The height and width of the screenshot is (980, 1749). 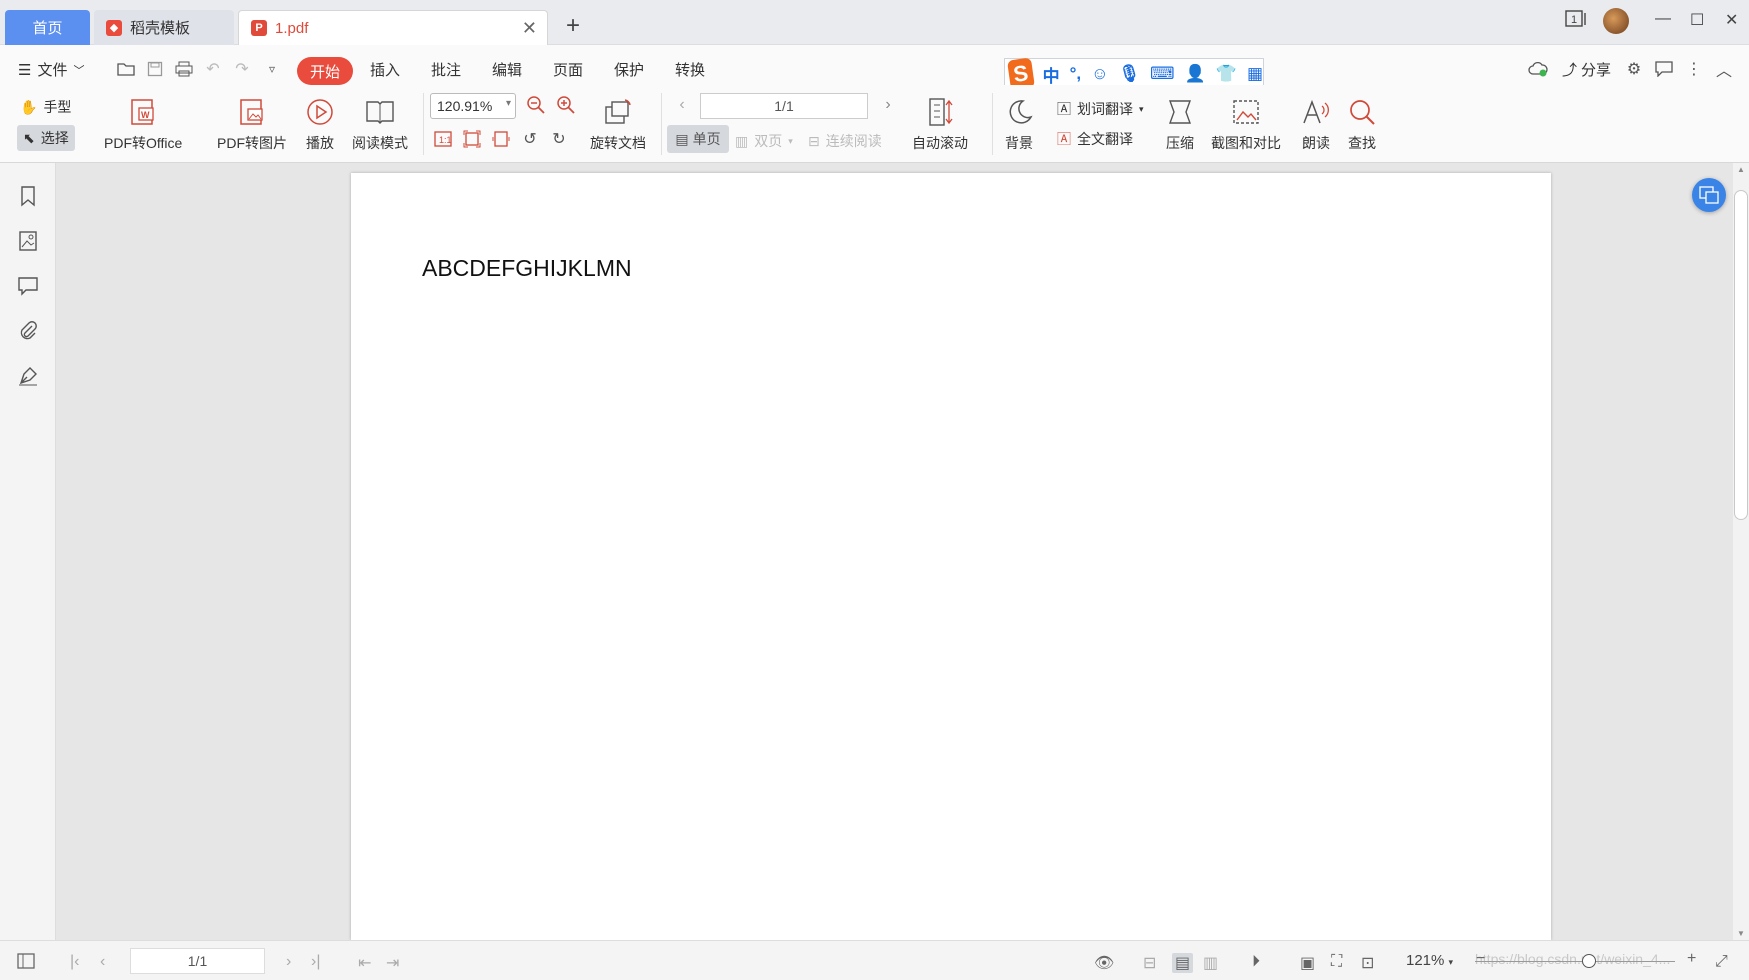 What do you see at coordinates (1095, 139) in the screenshot?
I see `full-translate-button: 🄰 全文翻译` at bounding box center [1095, 139].